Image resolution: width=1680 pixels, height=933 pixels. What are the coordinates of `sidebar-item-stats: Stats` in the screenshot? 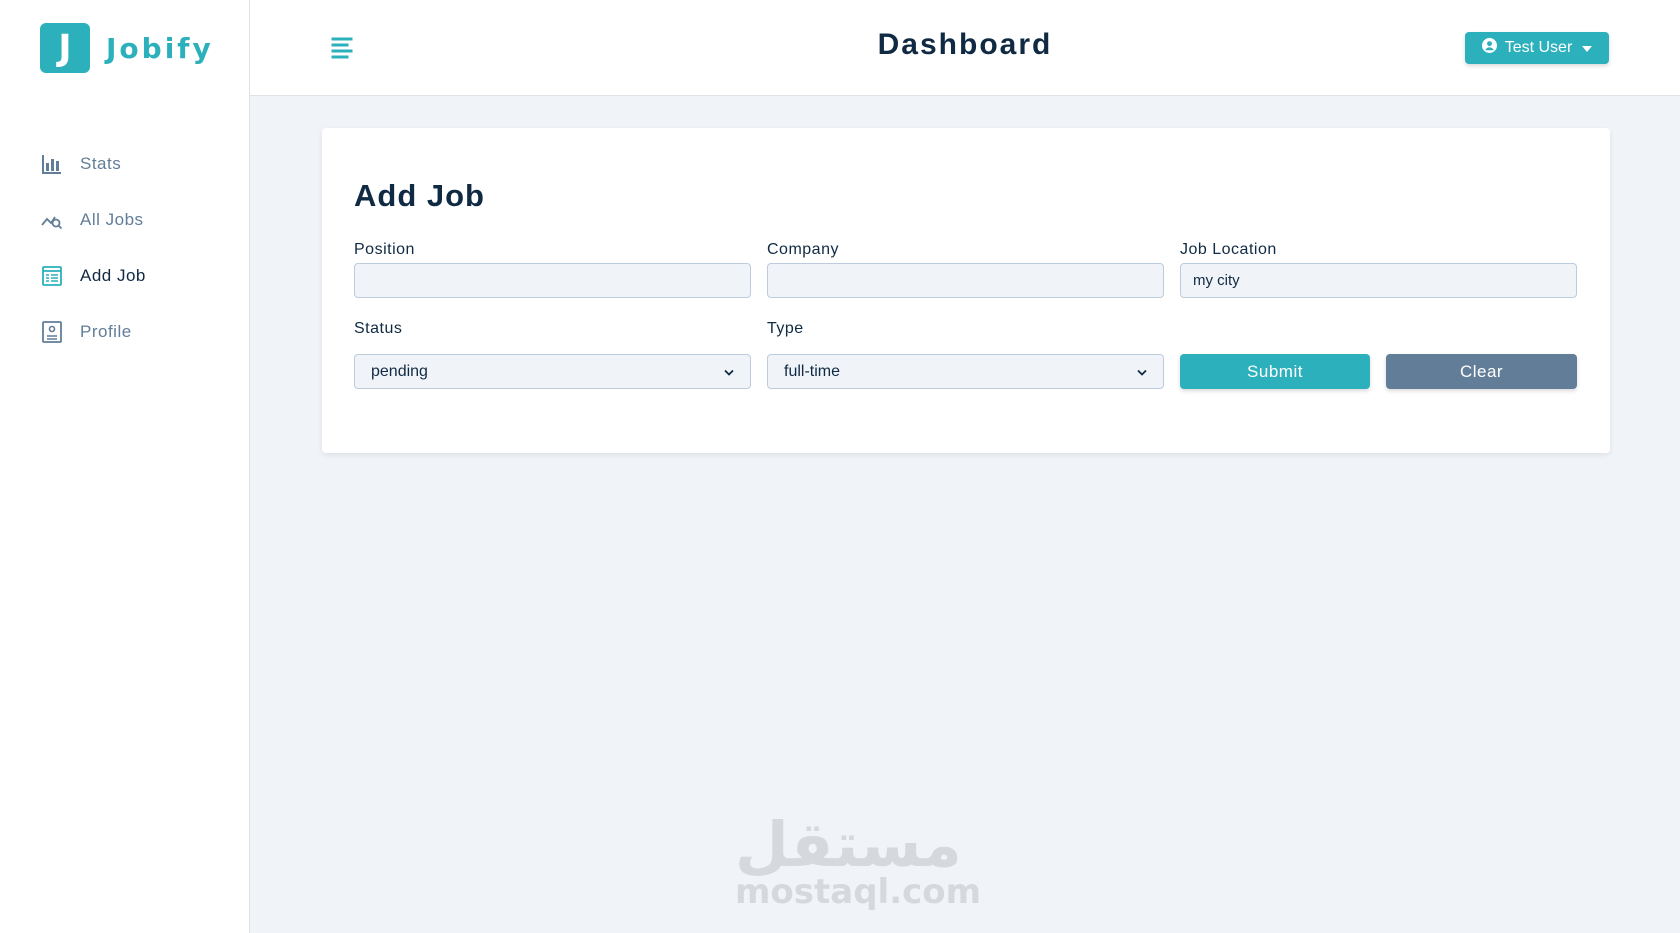 It's located at (125, 164).